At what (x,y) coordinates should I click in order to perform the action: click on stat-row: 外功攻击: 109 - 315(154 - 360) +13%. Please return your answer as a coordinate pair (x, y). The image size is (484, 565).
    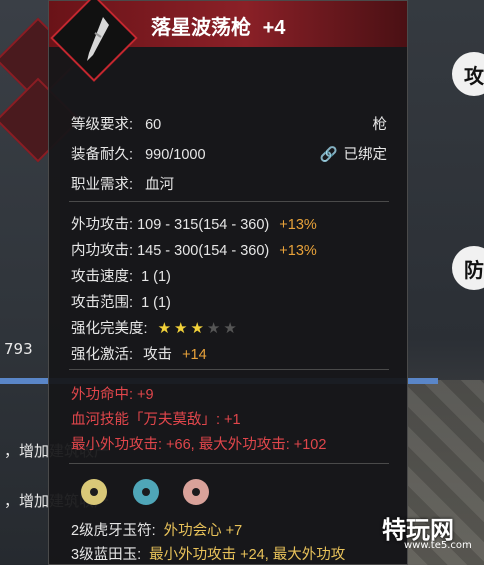
    Looking at the image, I should click on (194, 223).